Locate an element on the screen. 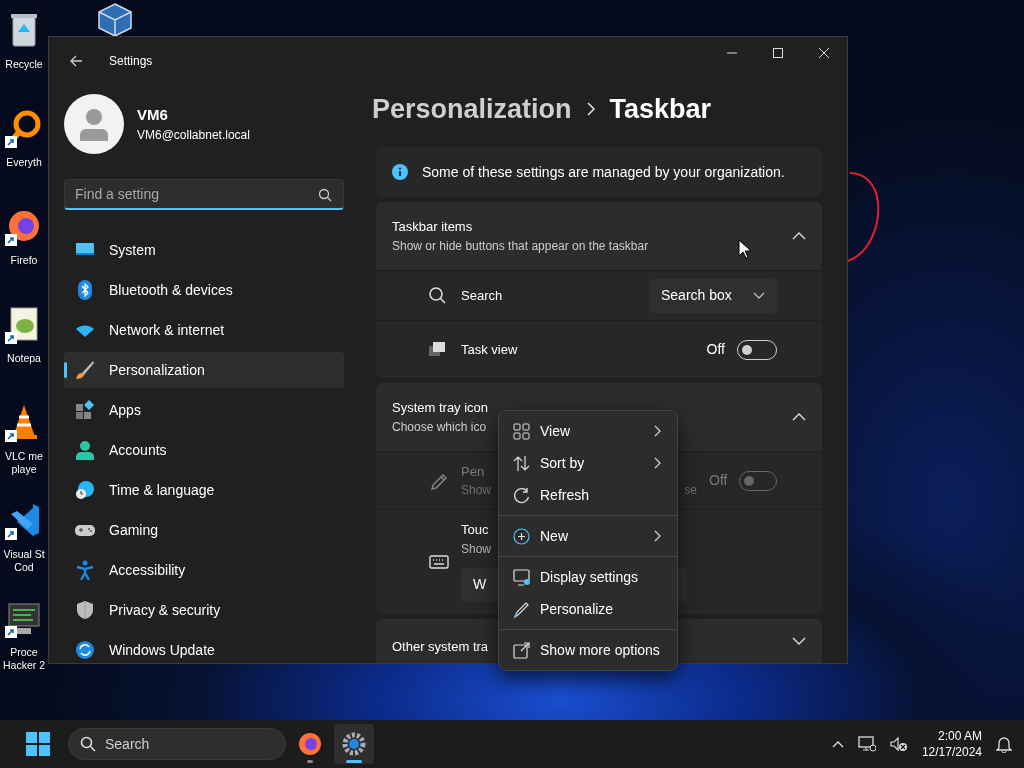 This screenshot has height=768, width=1024. desktop-icon-label: Everyth is located at coordinates (24, 162).